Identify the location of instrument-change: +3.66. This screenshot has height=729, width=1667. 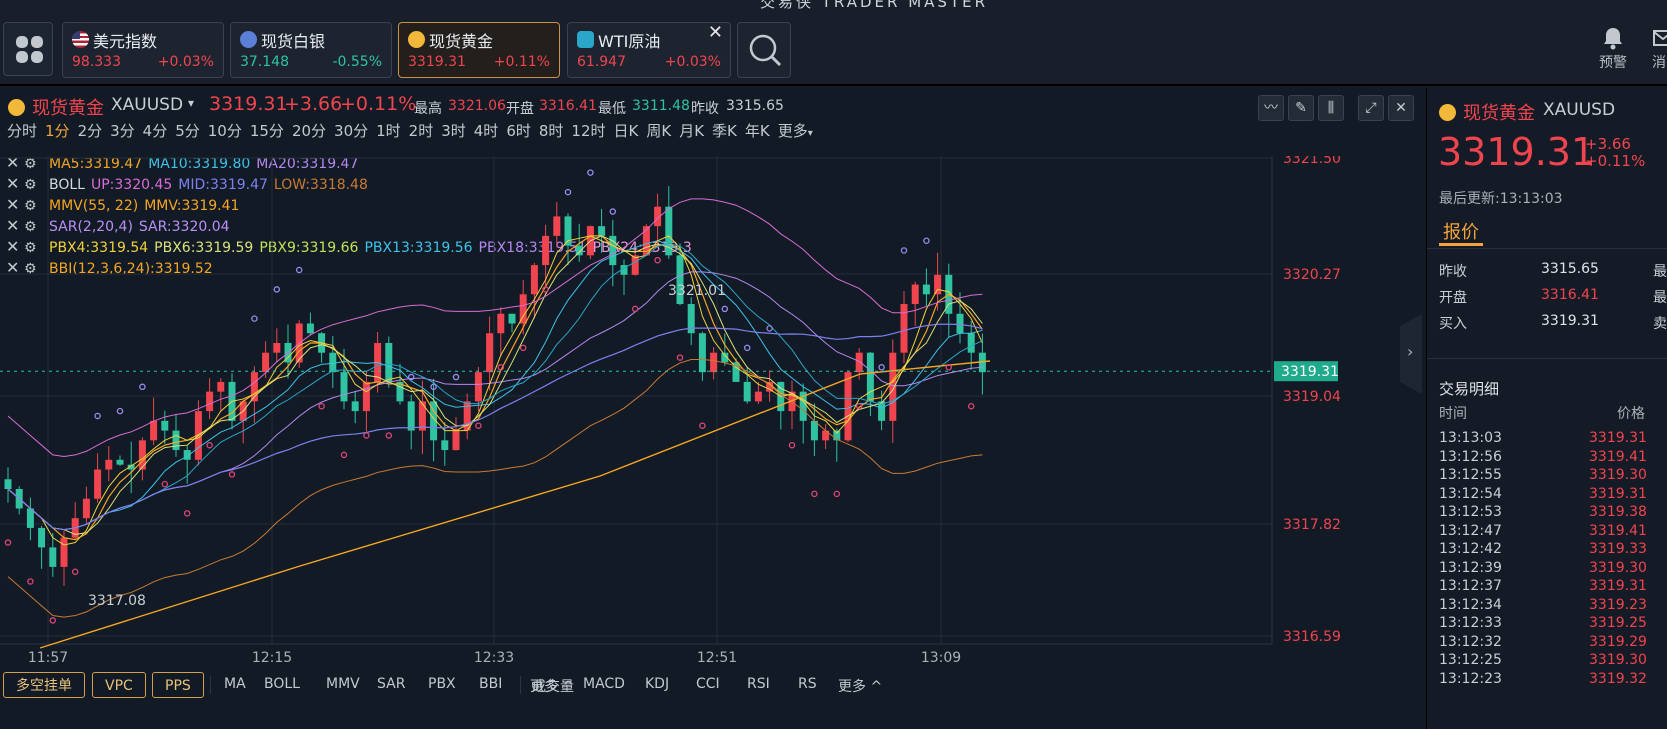
(313, 104).